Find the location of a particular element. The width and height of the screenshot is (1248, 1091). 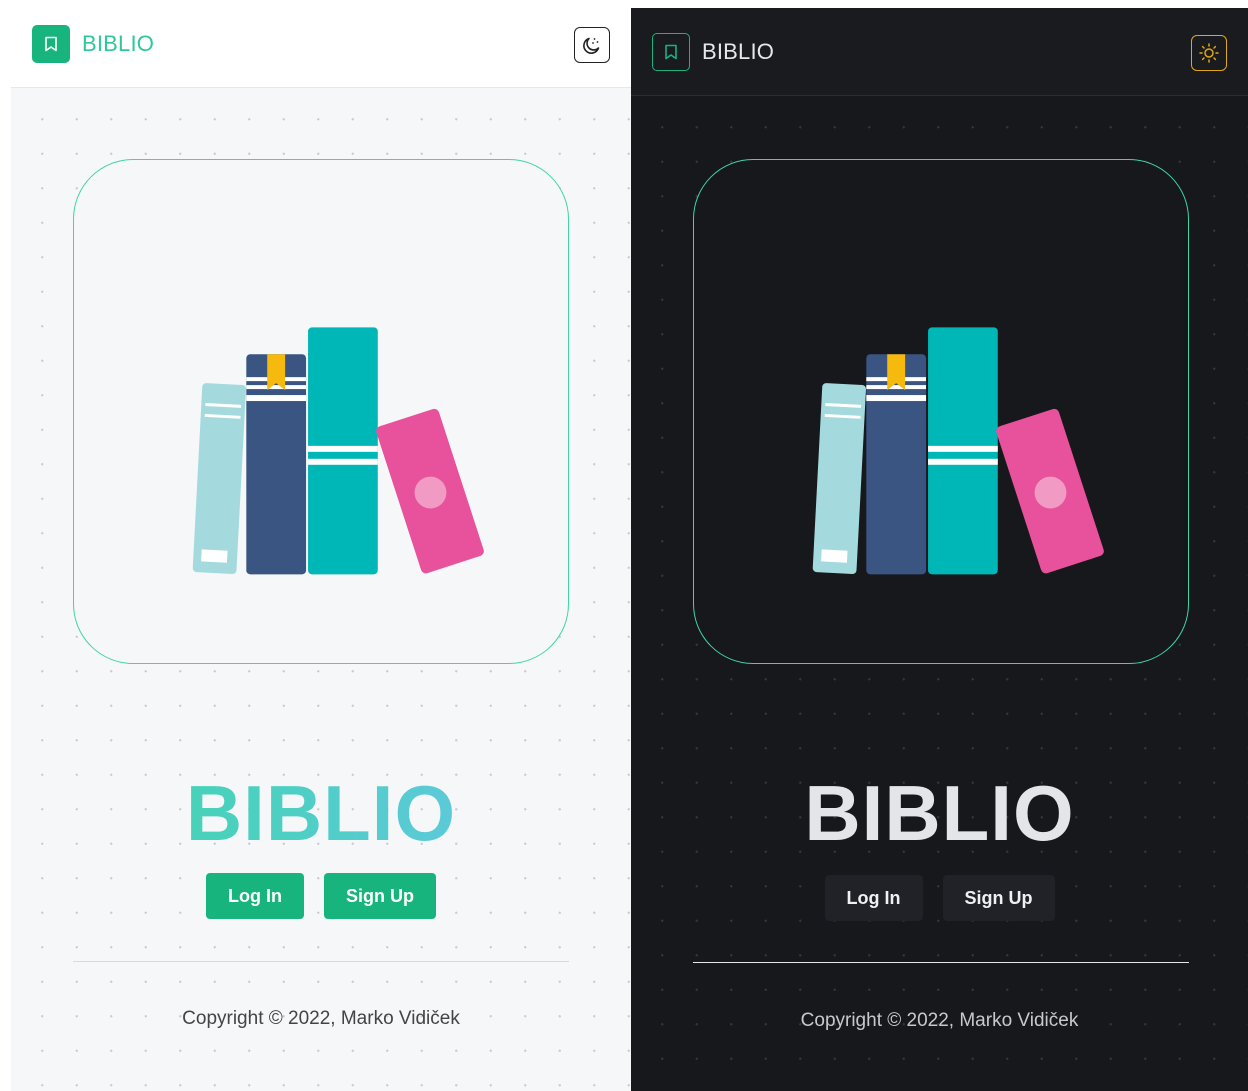

moon-icon is located at coordinates (591, 45).